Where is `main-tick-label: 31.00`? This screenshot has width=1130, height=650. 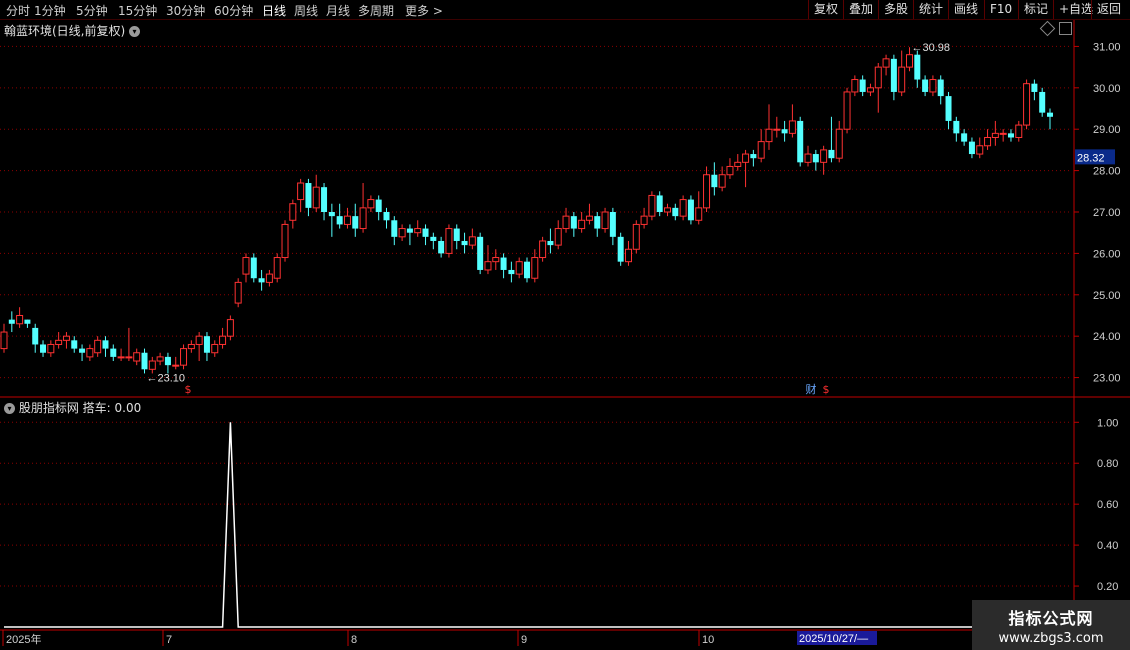 main-tick-label: 31.00 is located at coordinates (1107, 47).